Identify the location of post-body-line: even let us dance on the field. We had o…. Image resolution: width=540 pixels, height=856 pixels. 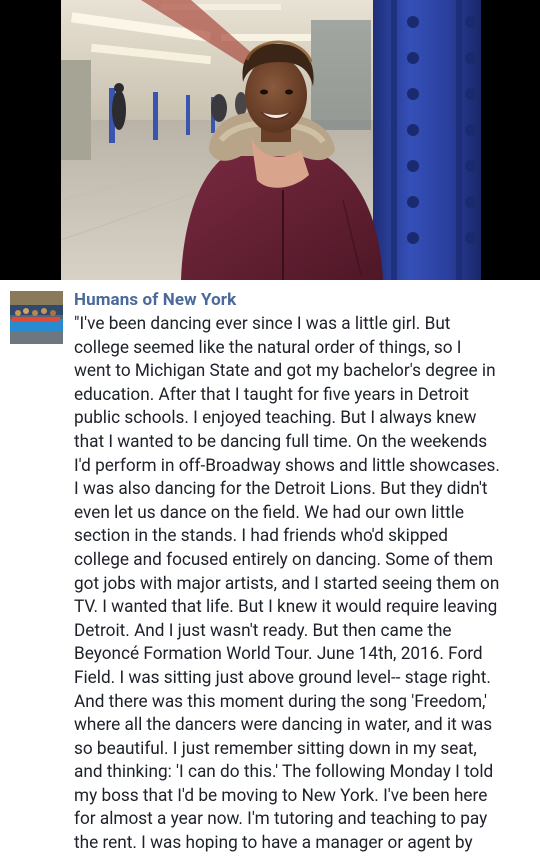
(269, 512).